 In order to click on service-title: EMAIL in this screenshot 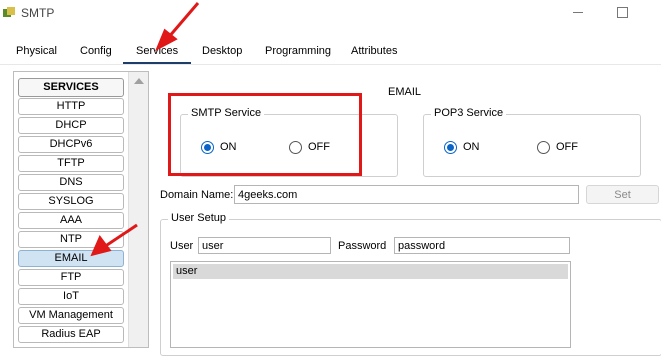, I will do `click(405, 92)`.